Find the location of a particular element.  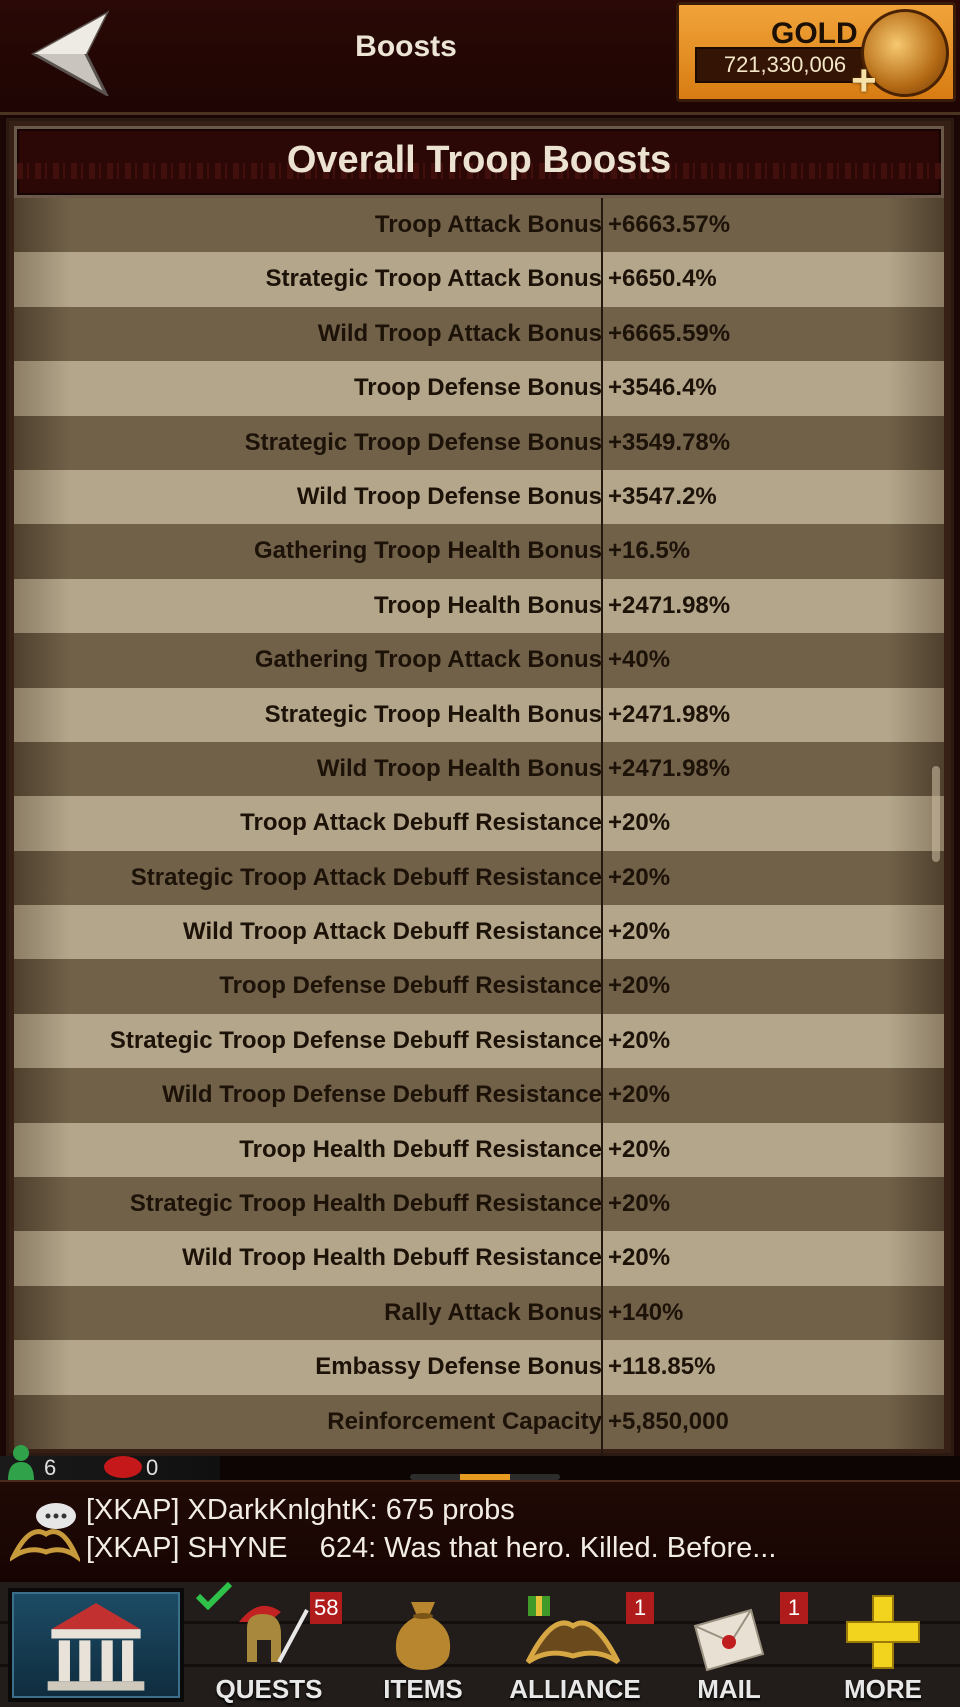

quests-badge: 58 is located at coordinates (326, 1608).